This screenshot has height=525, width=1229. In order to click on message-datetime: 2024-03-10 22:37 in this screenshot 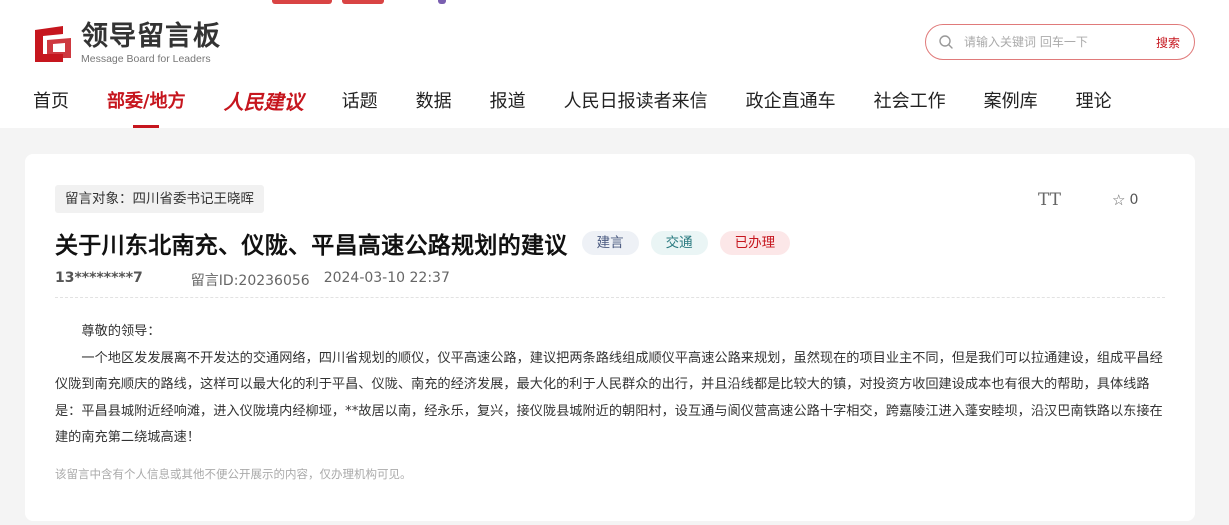, I will do `click(386, 278)`.